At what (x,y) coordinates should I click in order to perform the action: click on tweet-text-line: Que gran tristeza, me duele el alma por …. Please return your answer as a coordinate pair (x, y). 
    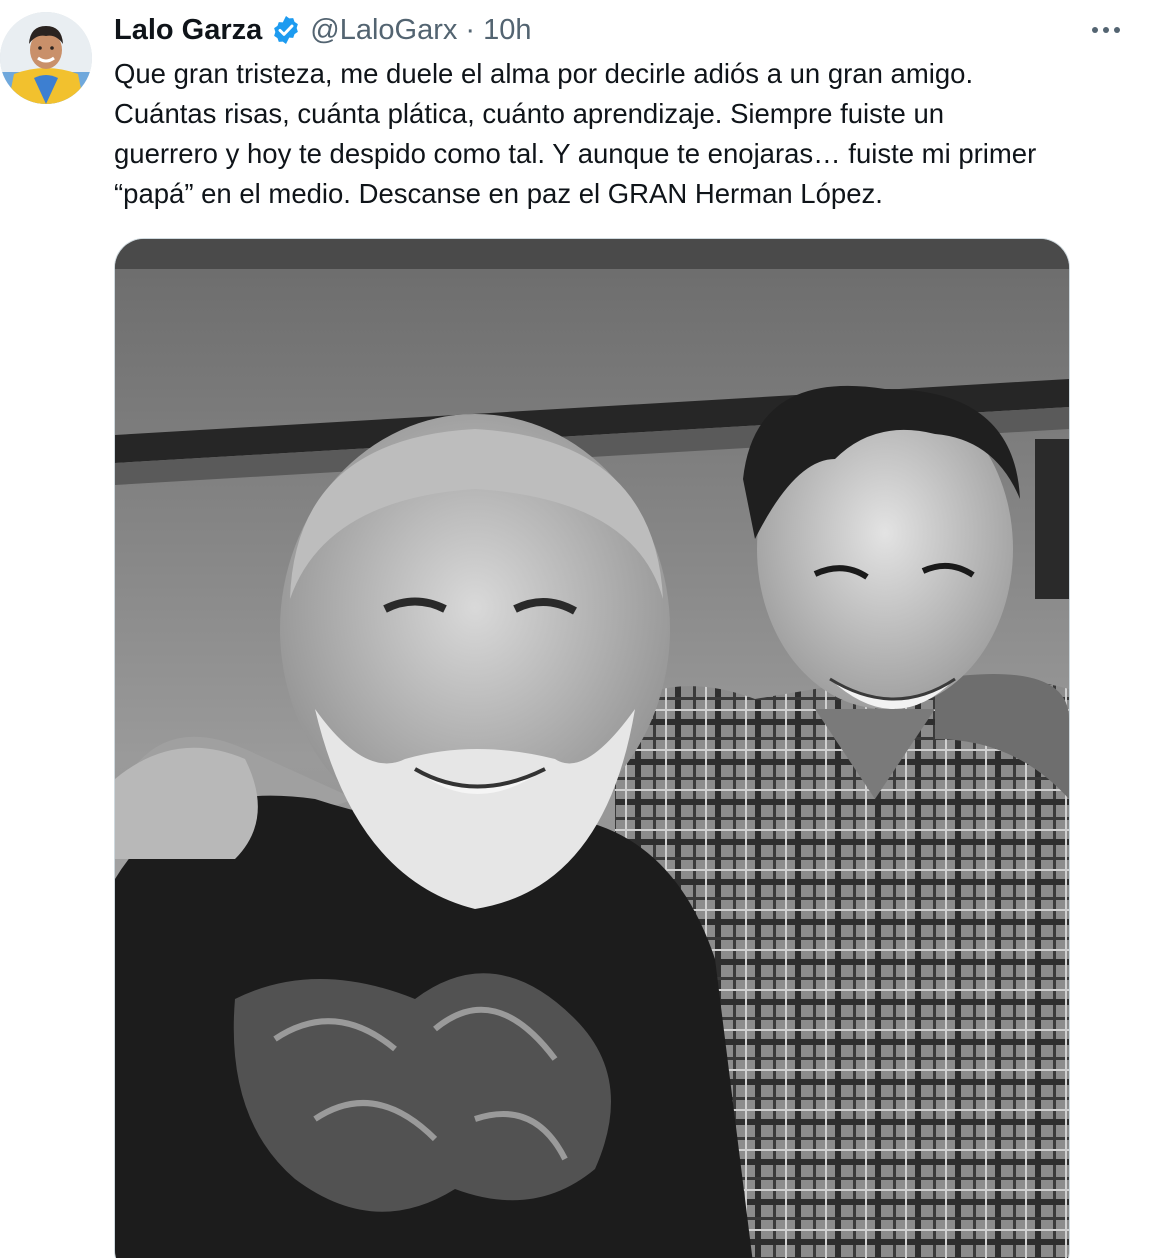
    Looking at the image, I should click on (544, 73).